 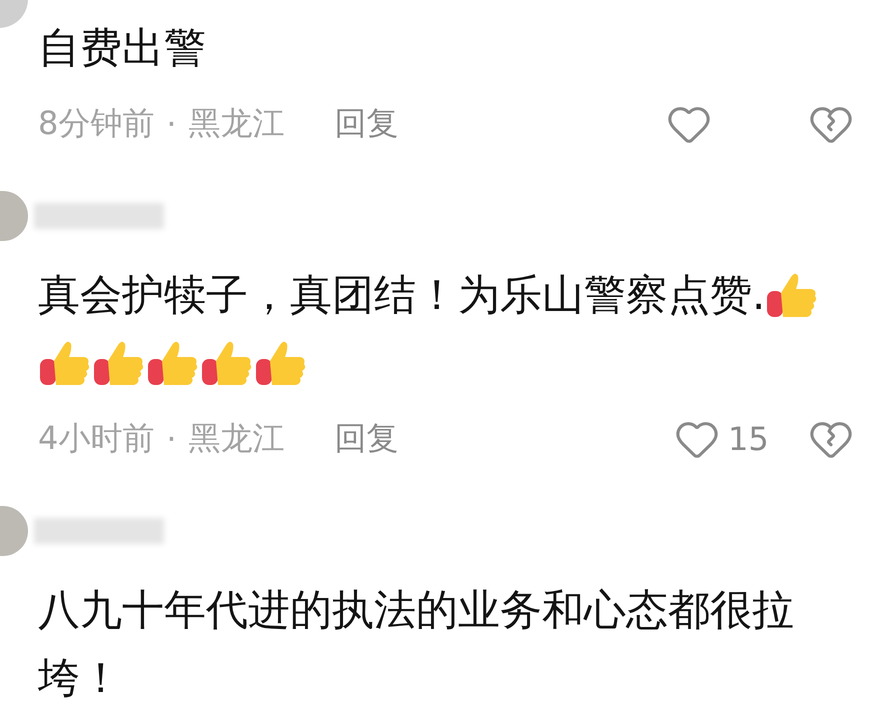 What do you see at coordinates (416, 643) in the screenshot?
I see `comment-text: 八九十年代进的执法的业务和心态都很拉垮！` at bounding box center [416, 643].